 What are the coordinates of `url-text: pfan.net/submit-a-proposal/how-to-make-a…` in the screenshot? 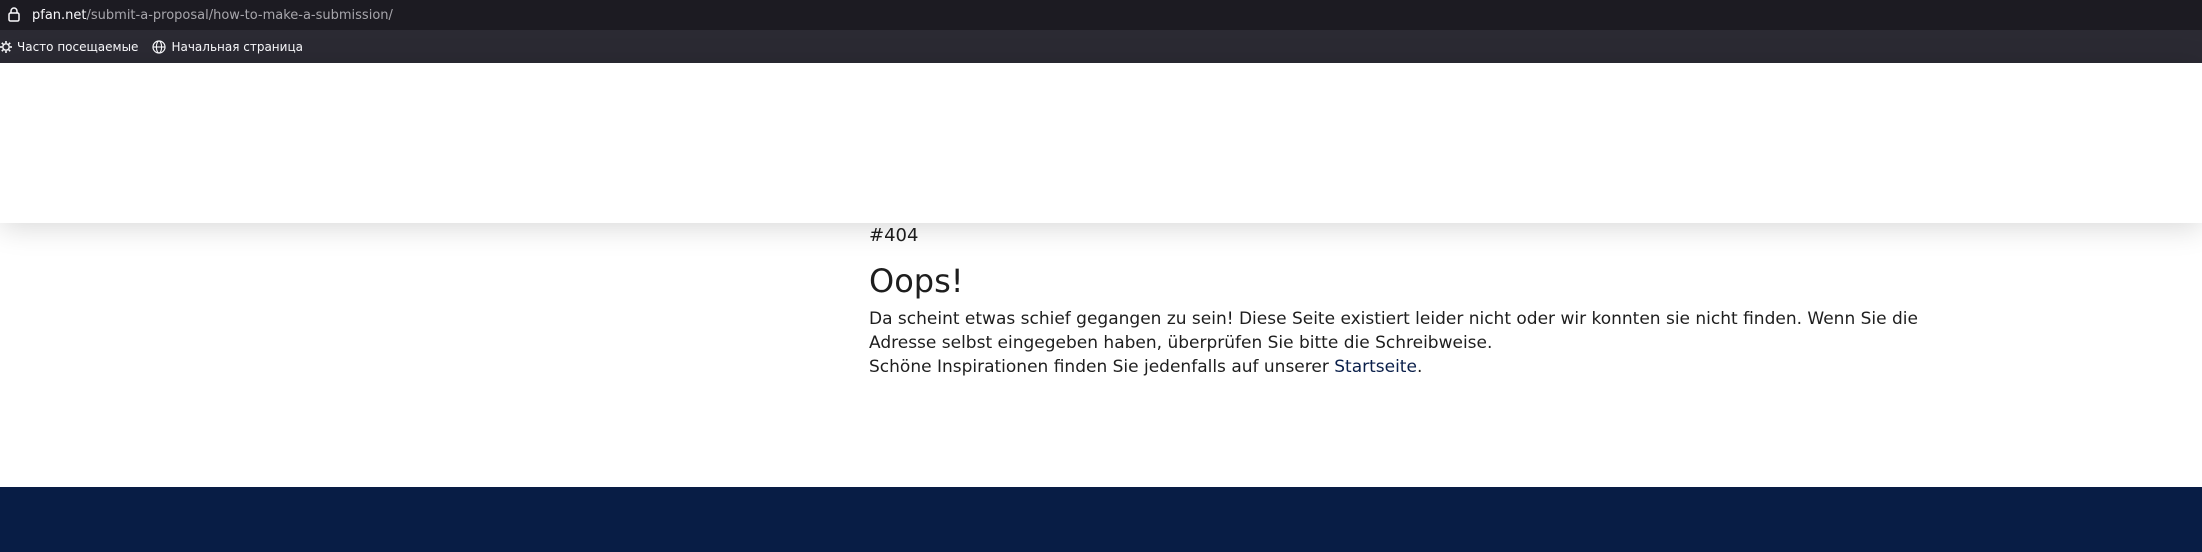 It's located at (212, 15).